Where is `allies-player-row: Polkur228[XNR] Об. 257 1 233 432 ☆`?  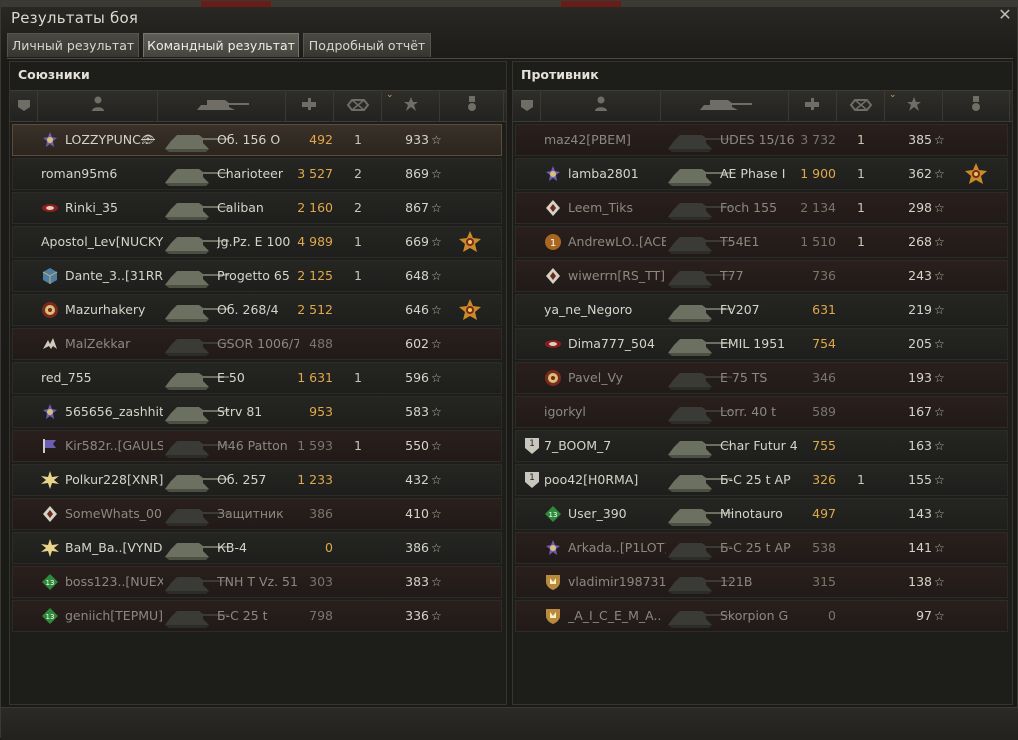 allies-player-row: Polkur228[XNR] Об. 257 1 233 432 ☆ is located at coordinates (257, 480).